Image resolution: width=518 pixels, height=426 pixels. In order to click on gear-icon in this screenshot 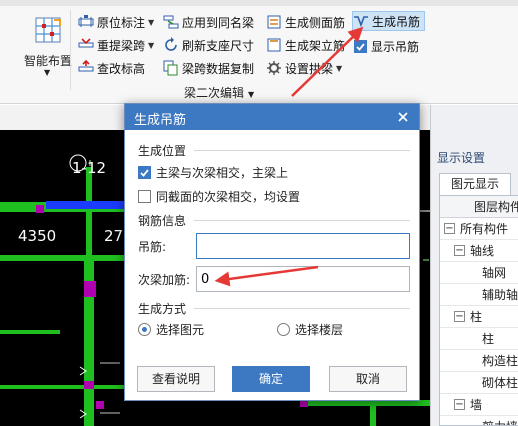, I will do `click(274, 68)`.